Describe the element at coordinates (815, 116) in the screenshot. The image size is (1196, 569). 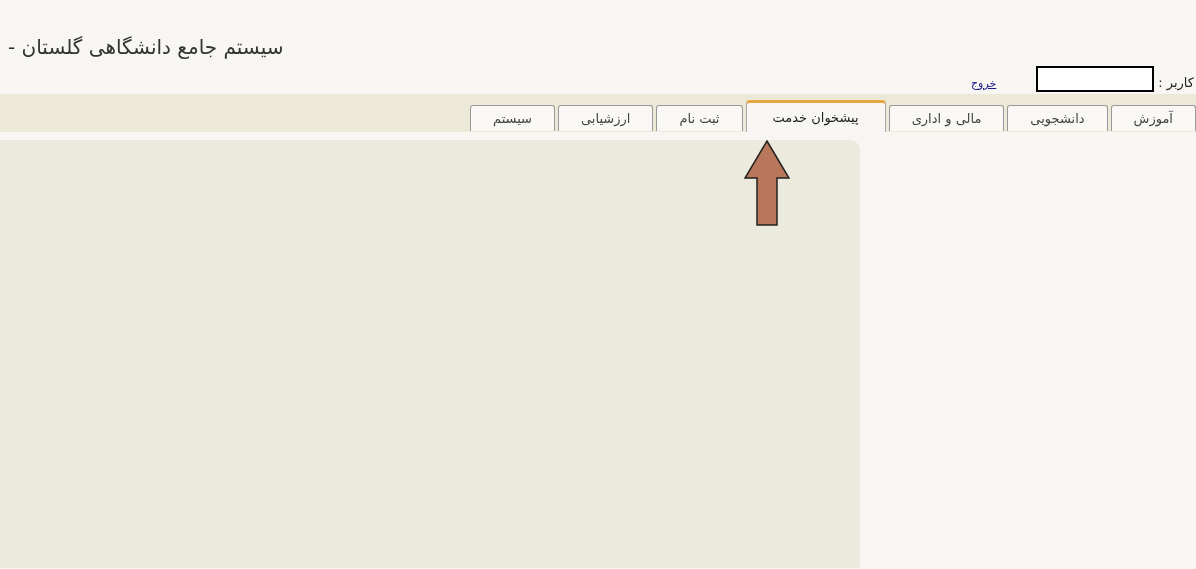
I see `tab: پیشخوان خدمت` at that location.